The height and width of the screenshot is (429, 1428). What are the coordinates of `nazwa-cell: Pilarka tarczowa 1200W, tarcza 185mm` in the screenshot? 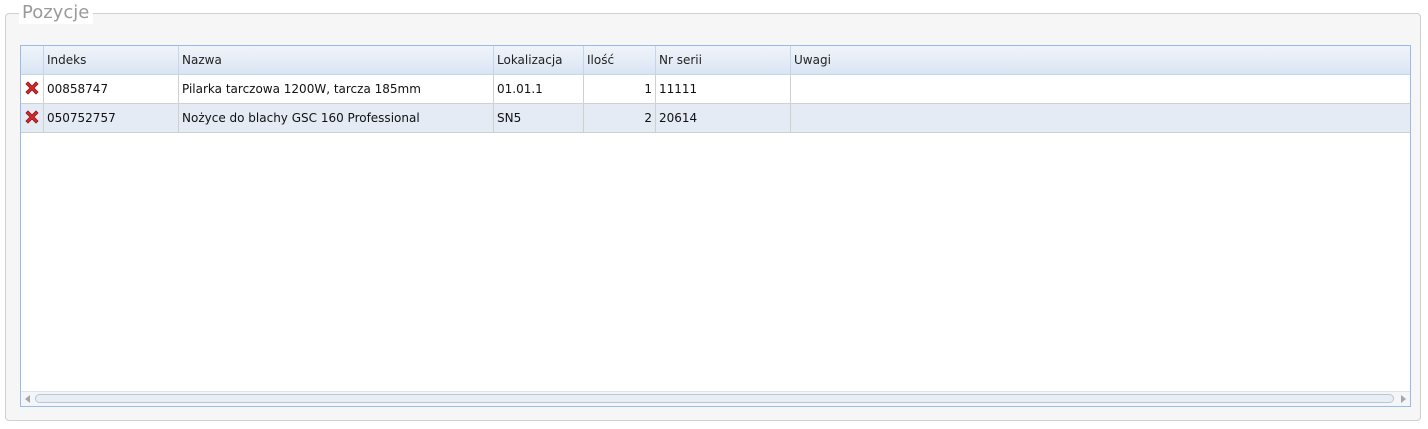 It's located at (336, 89).